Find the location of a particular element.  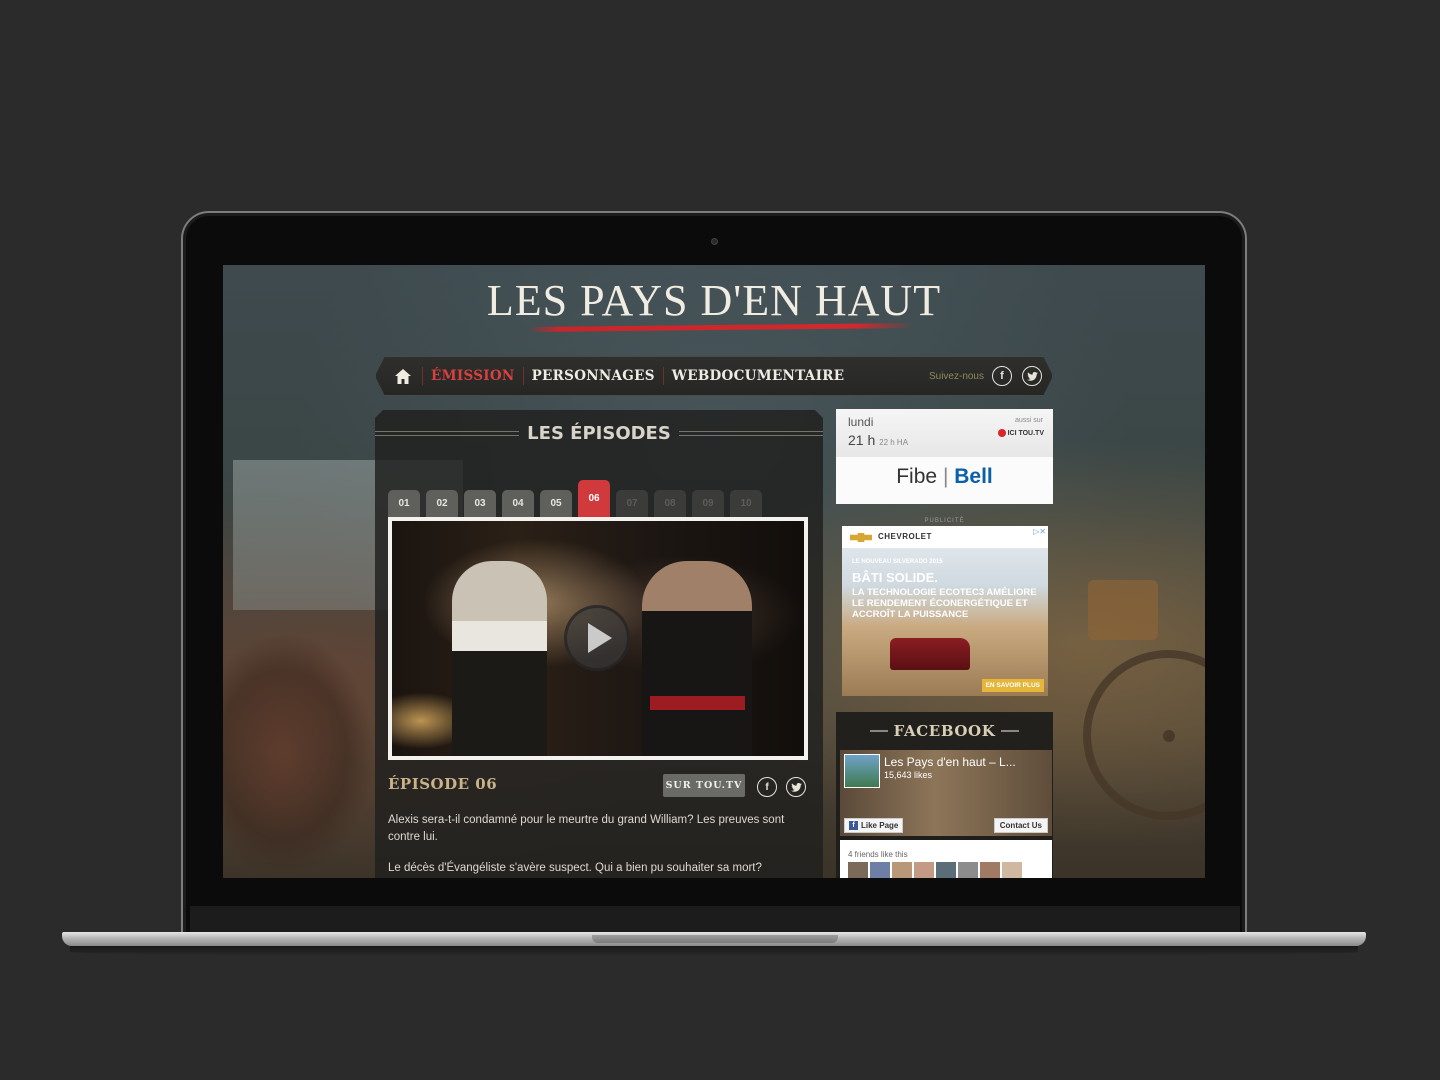

facebook-like-count: 15,643 likes is located at coordinates (908, 775).